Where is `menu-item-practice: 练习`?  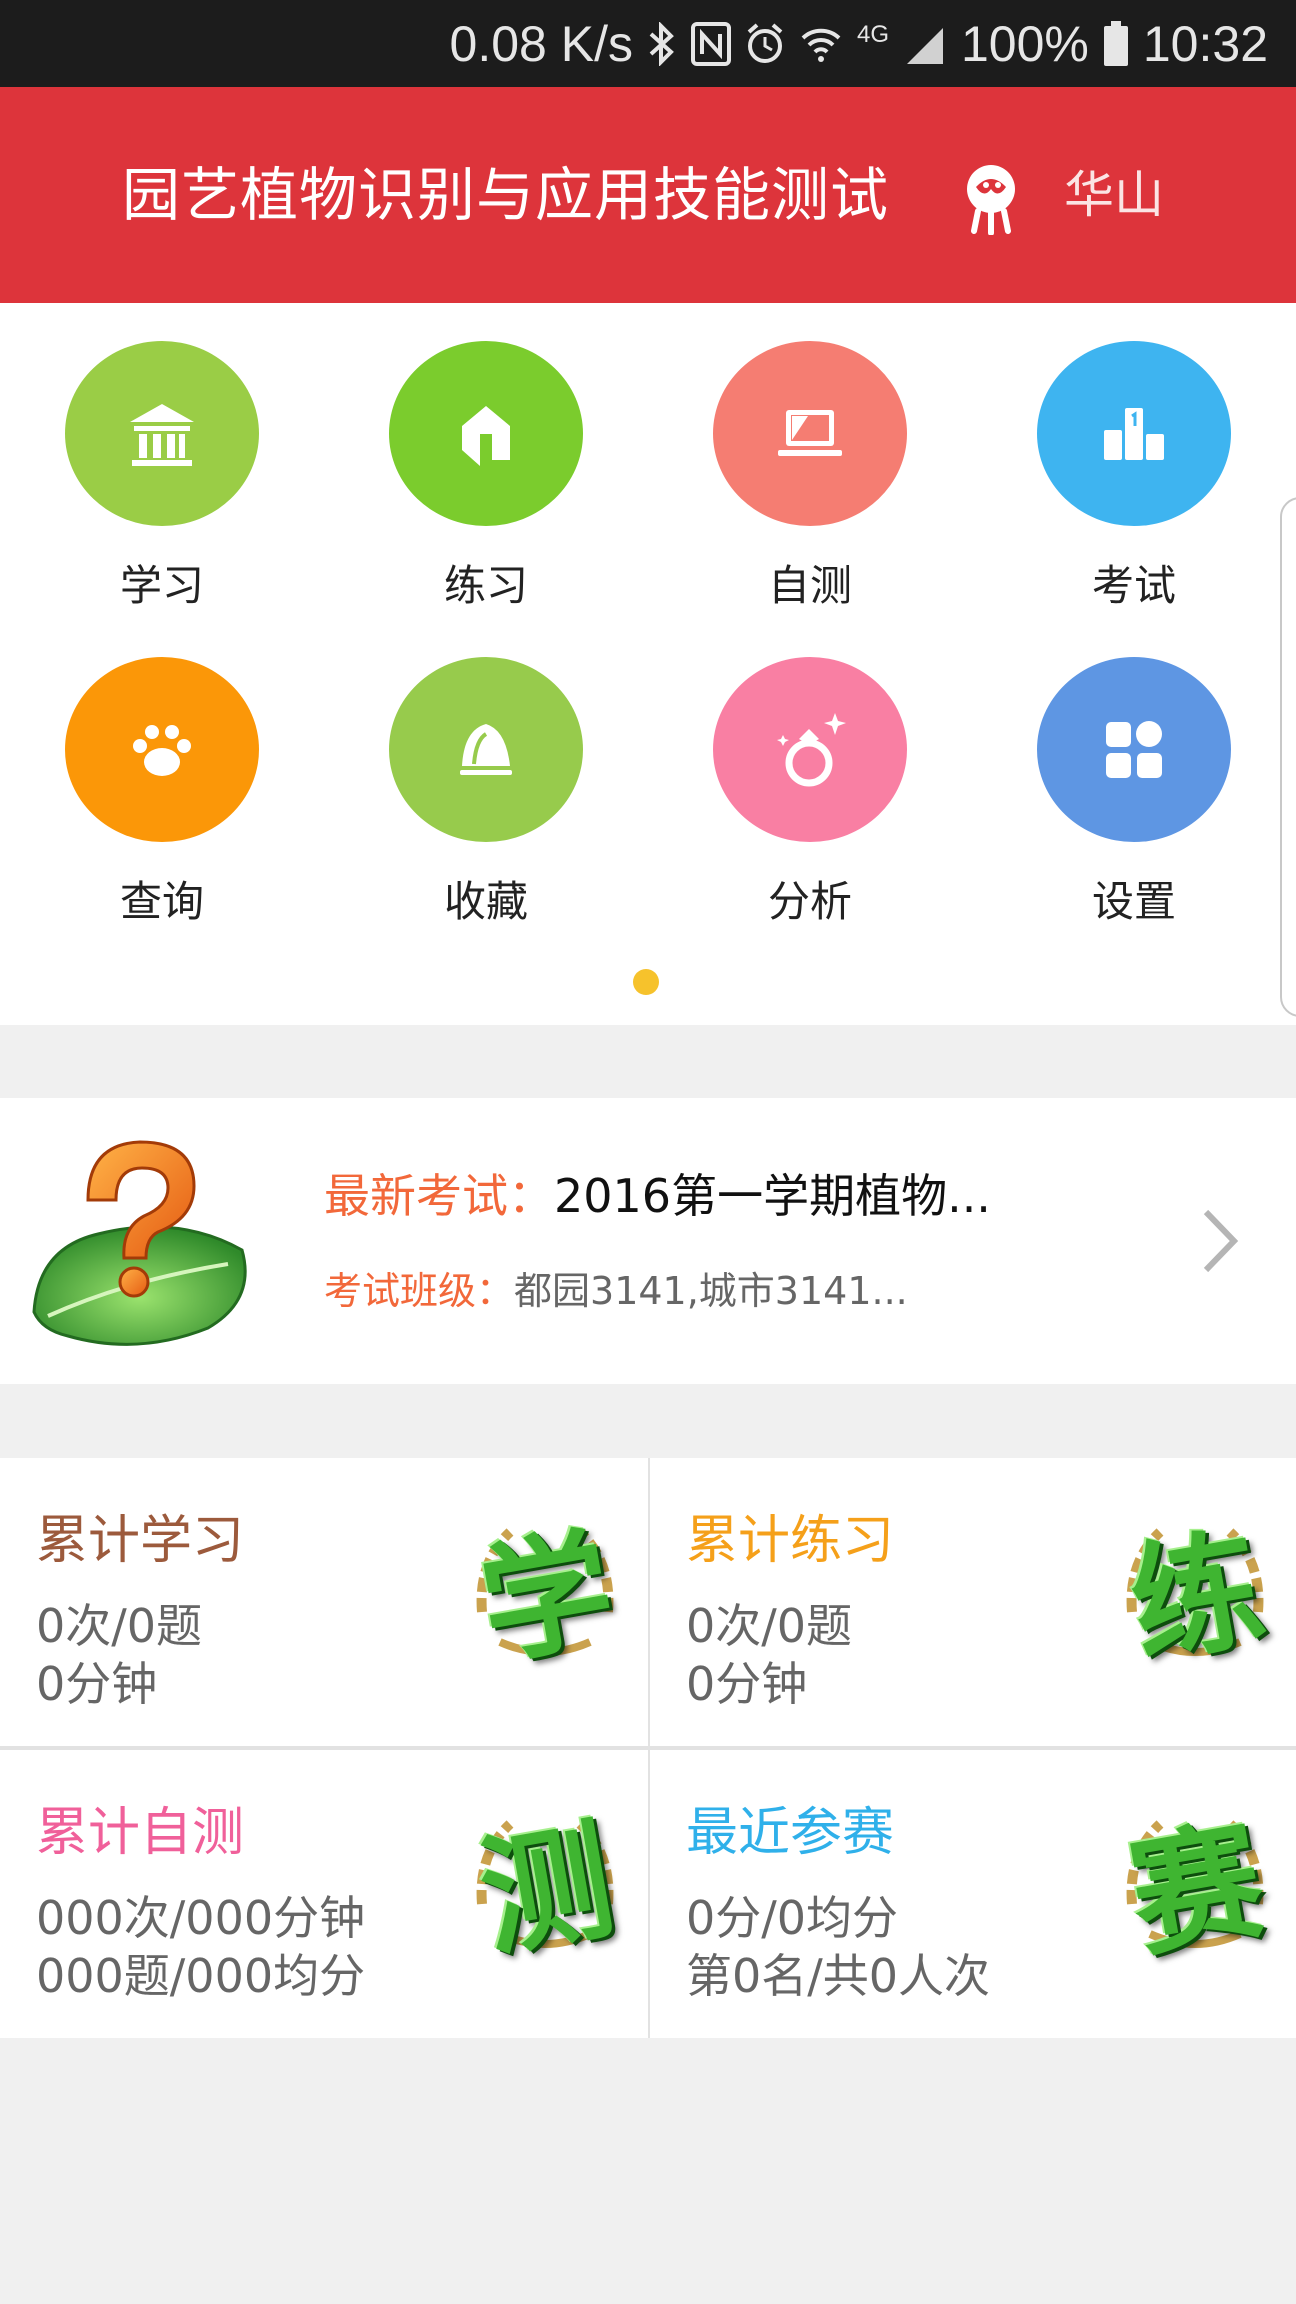 menu-item-practice: 练习 is located at coordinates (486, 458).